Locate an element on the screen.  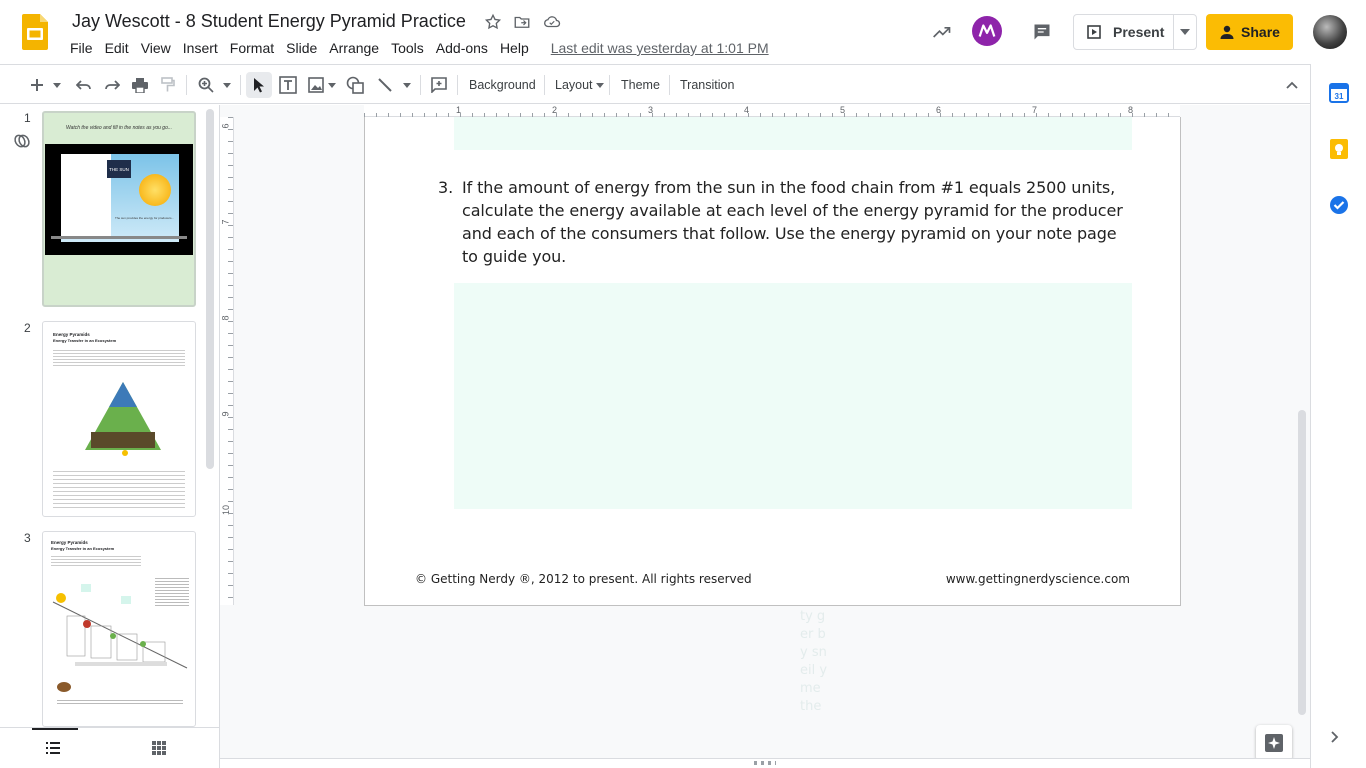
new-slide-button is located at coordinates (37, 85).